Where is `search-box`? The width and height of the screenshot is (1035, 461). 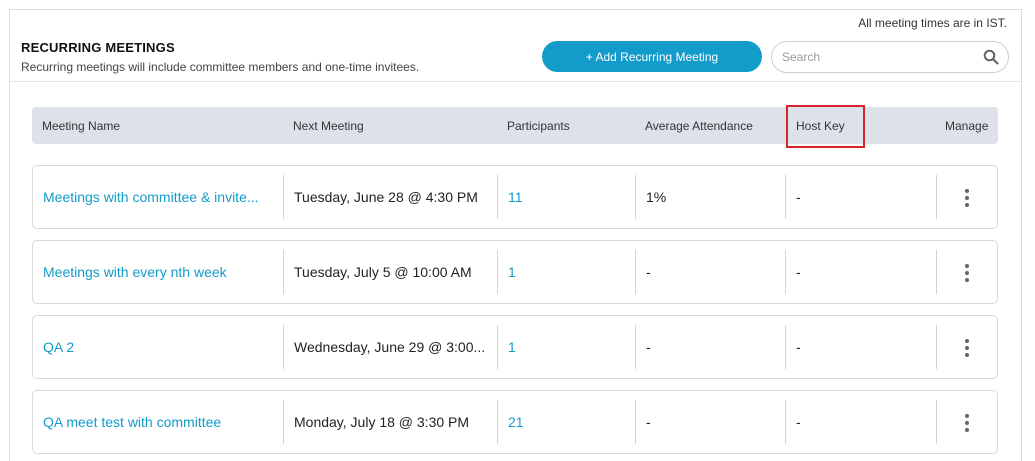 search-box is located at coordinates (890, 57).